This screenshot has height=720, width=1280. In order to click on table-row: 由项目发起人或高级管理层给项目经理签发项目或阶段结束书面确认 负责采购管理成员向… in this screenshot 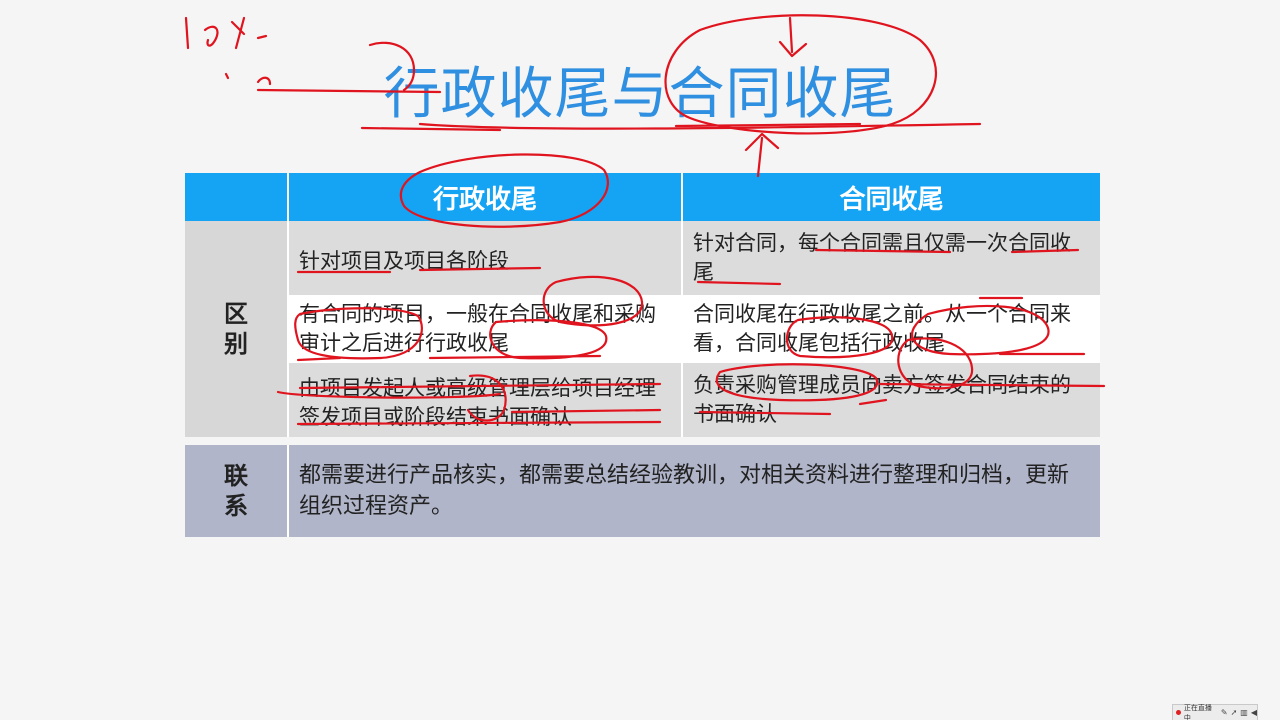, I will do `click(642, 400)`.